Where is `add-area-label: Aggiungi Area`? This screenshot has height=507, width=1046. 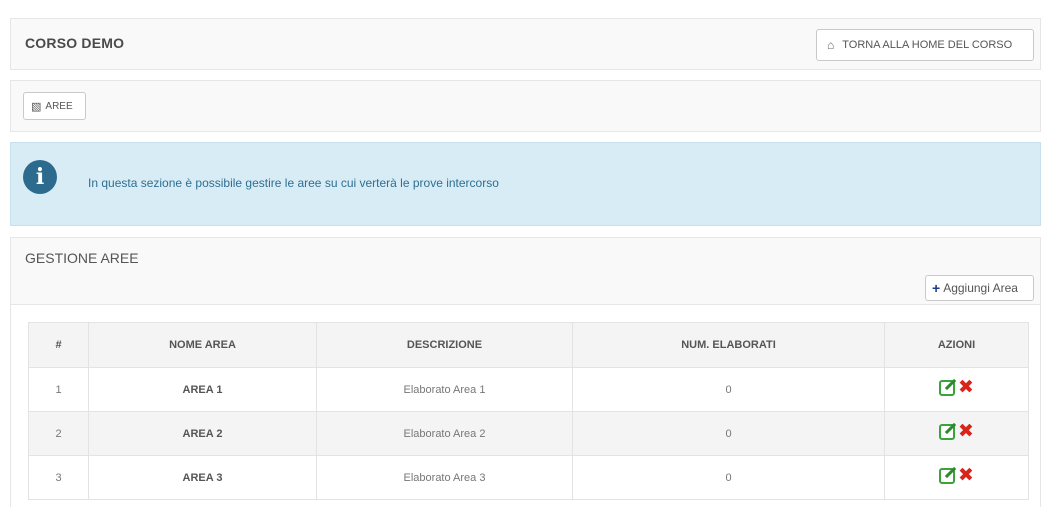 add-area-label: Aggiungi Area is located at coordinates (980, 288).